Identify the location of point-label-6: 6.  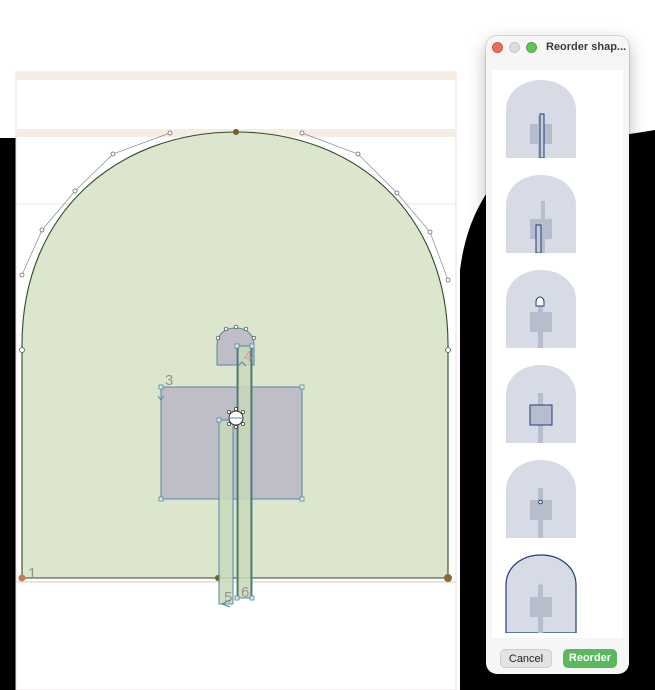
(245, 592).